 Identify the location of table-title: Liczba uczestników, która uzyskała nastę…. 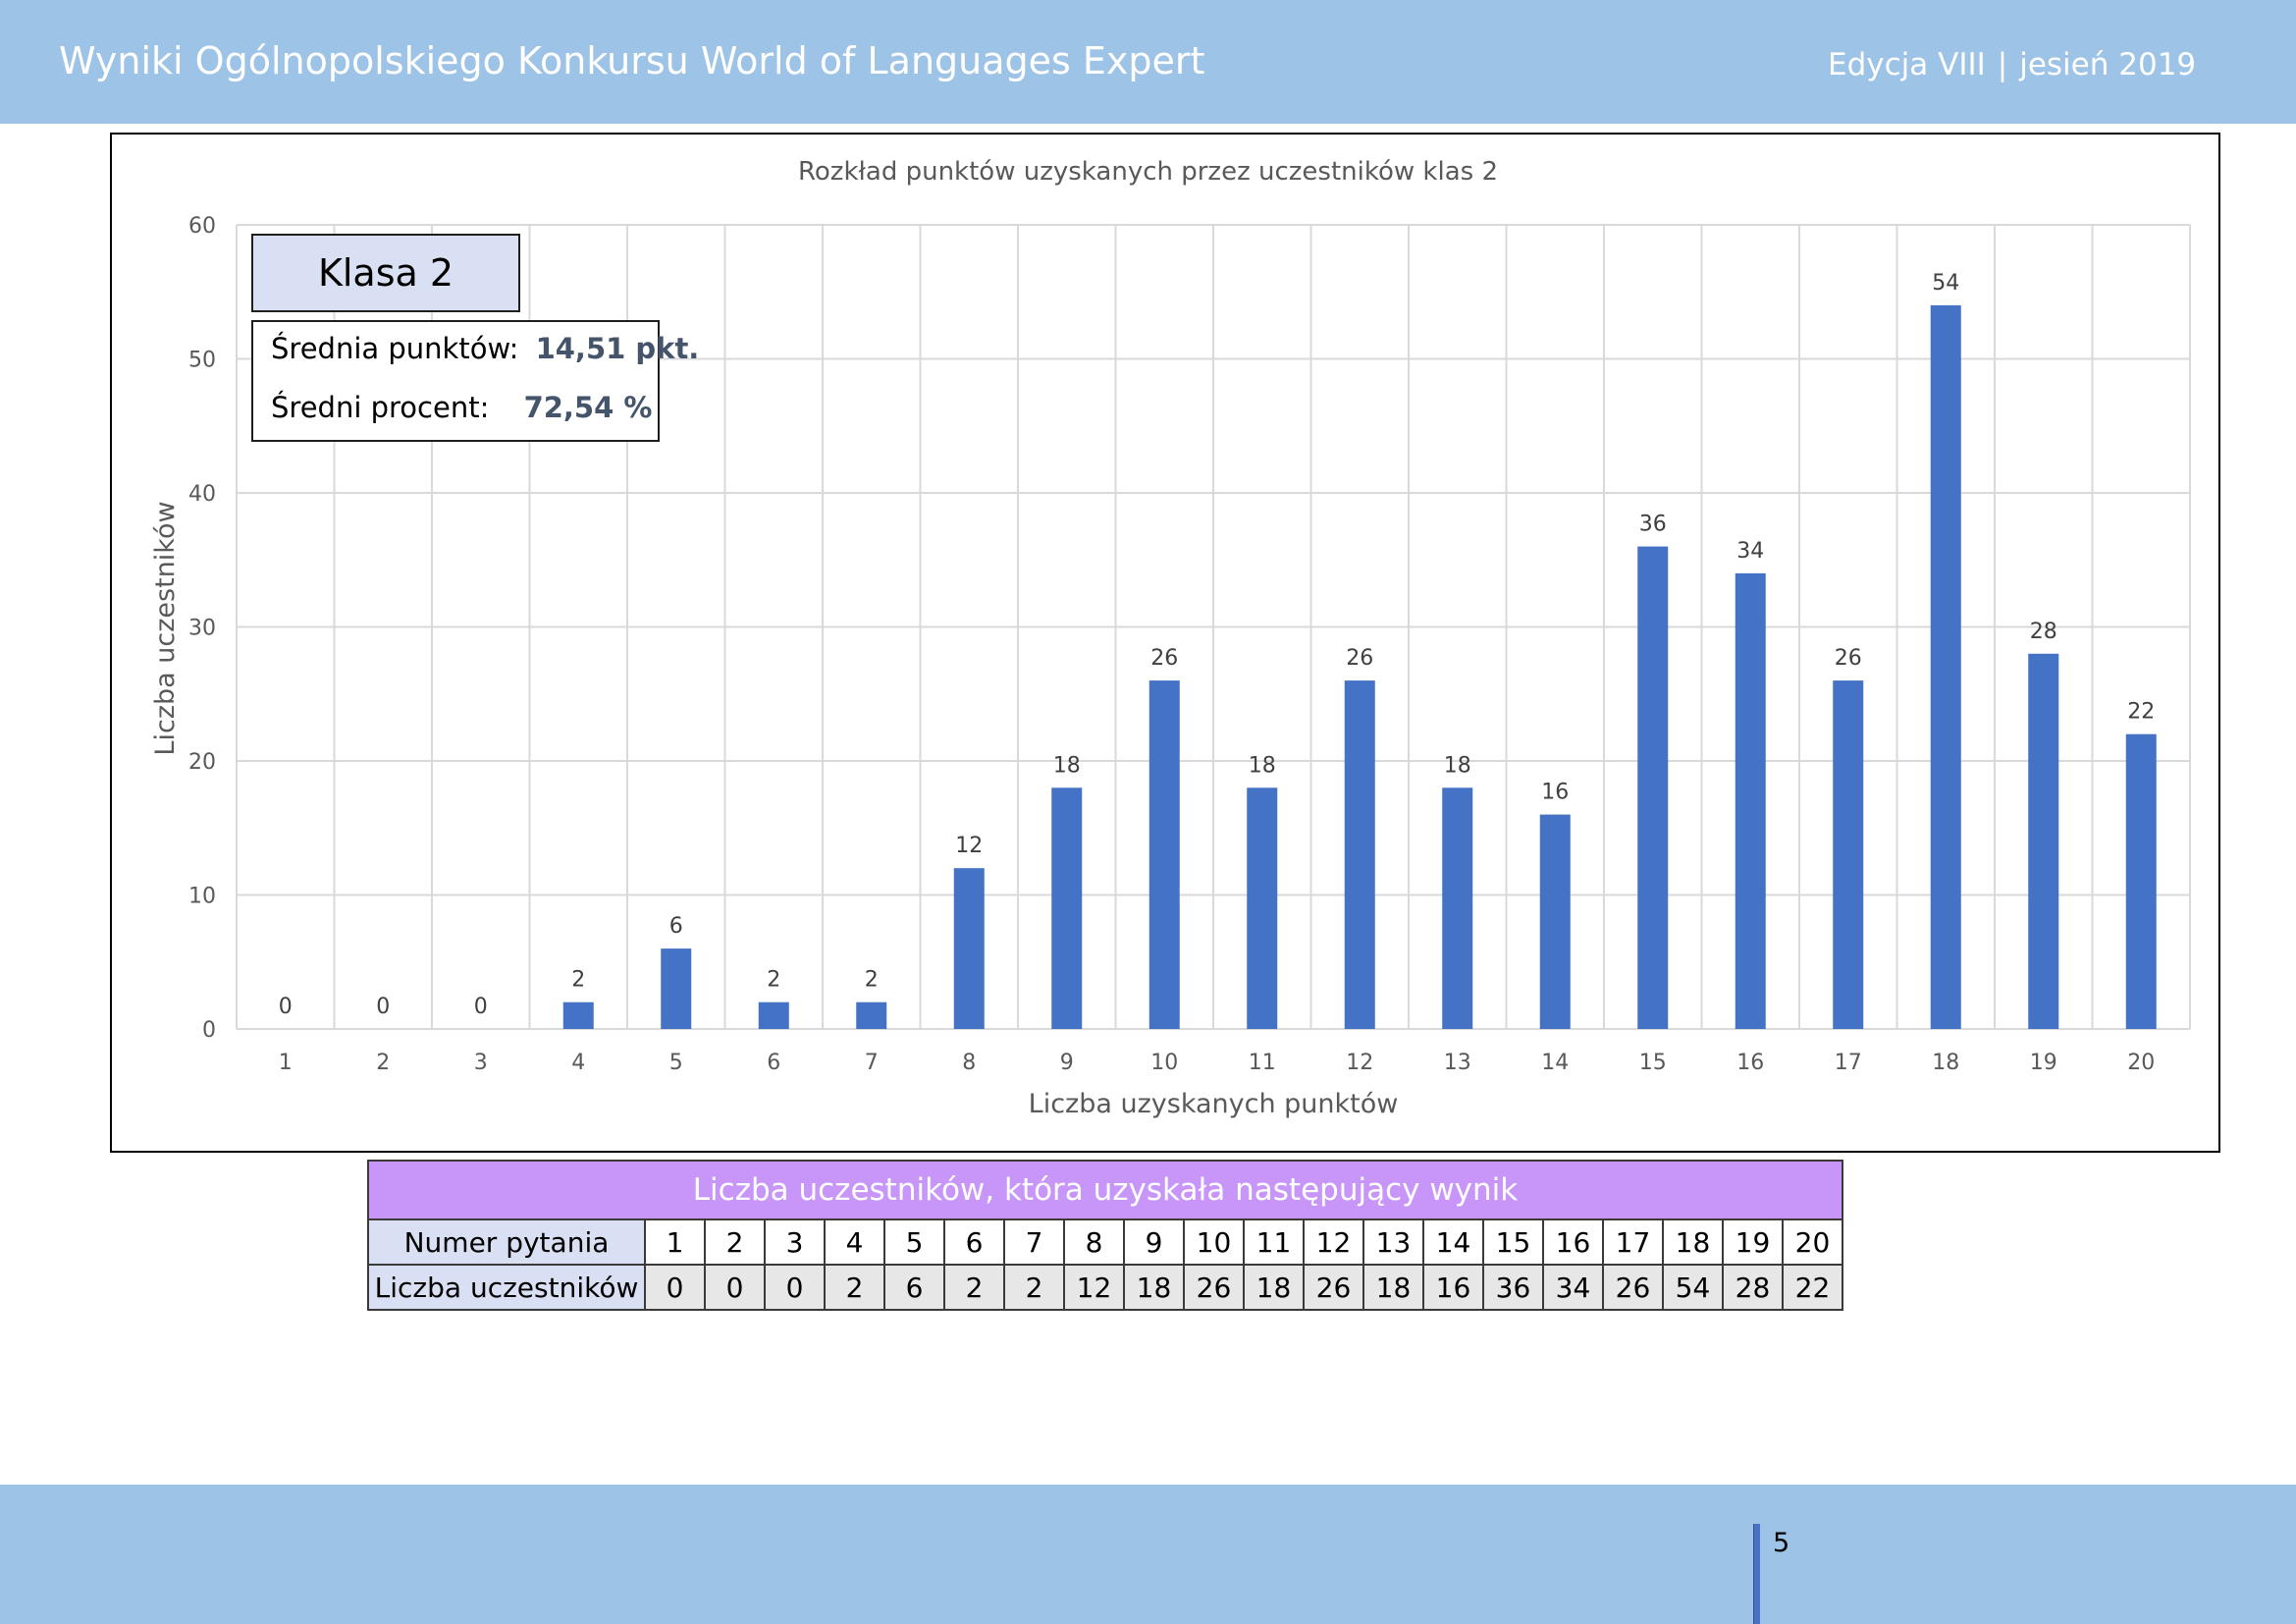
(1105, 1190).